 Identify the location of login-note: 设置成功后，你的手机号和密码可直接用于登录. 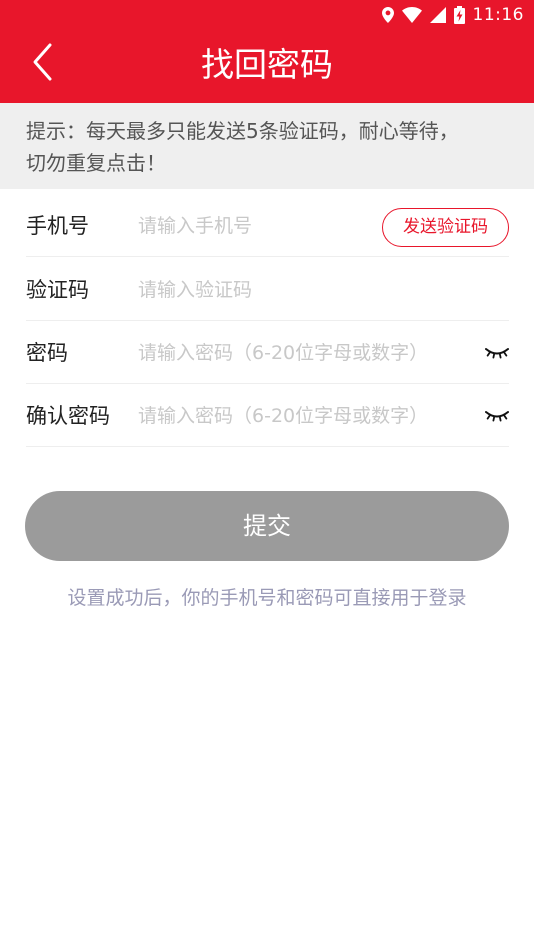
(267, 598).